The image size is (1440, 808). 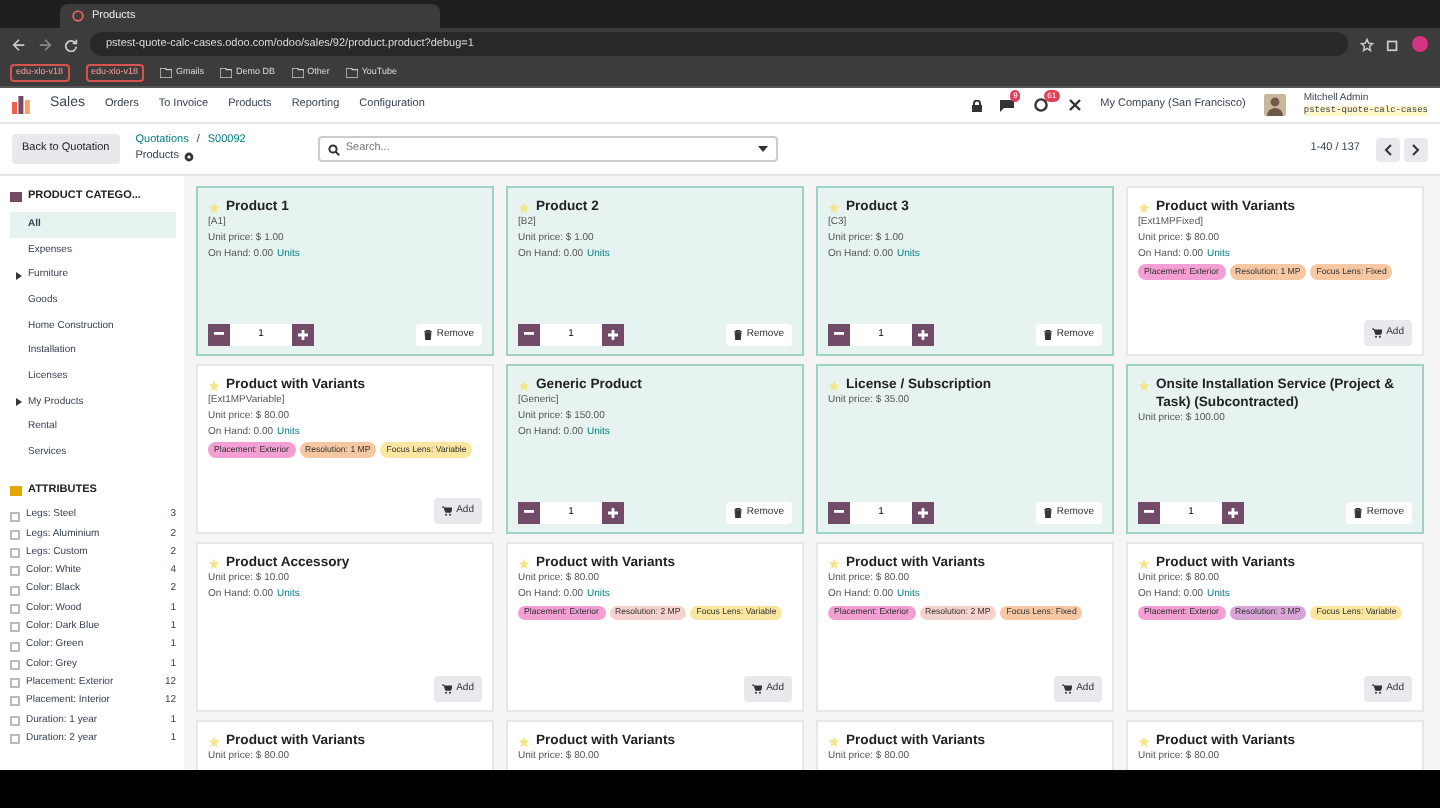 What do you see at coordinates (1274, 105) in the screenshot?
I see `avatar-icon` at bounding box center [1274, 105].